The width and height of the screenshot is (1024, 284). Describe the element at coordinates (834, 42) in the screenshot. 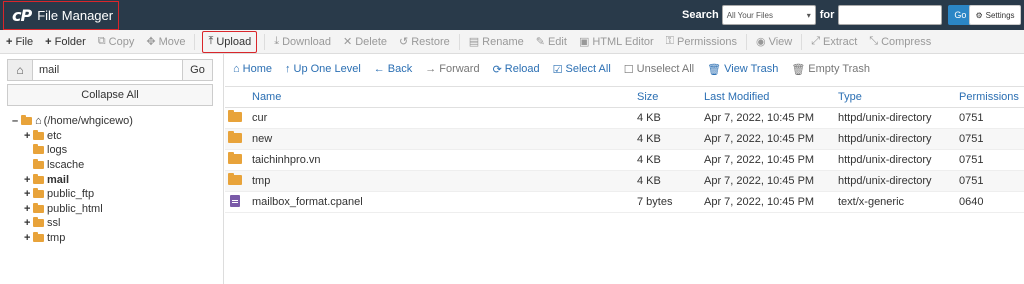

I see `toolbar-extract-button: ⤢ Extract` at that location.